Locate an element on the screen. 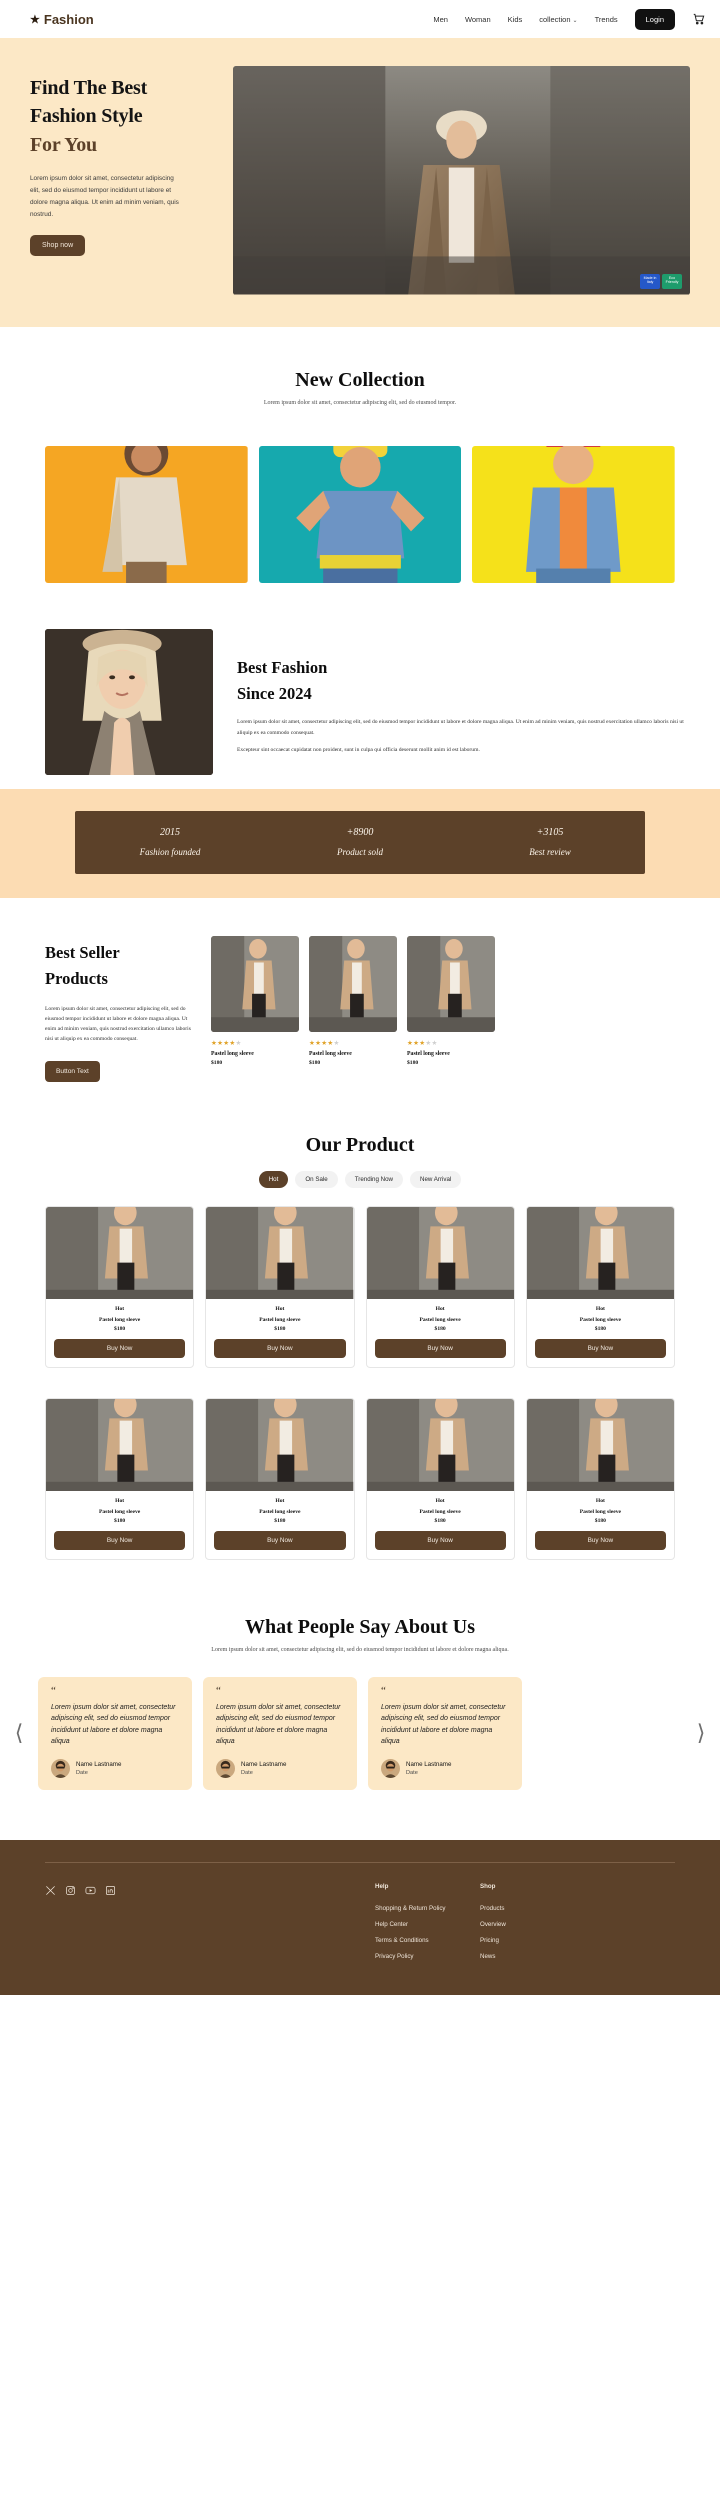  chevron-left-icon: ⟨ is located at coordinates (19, 1733).